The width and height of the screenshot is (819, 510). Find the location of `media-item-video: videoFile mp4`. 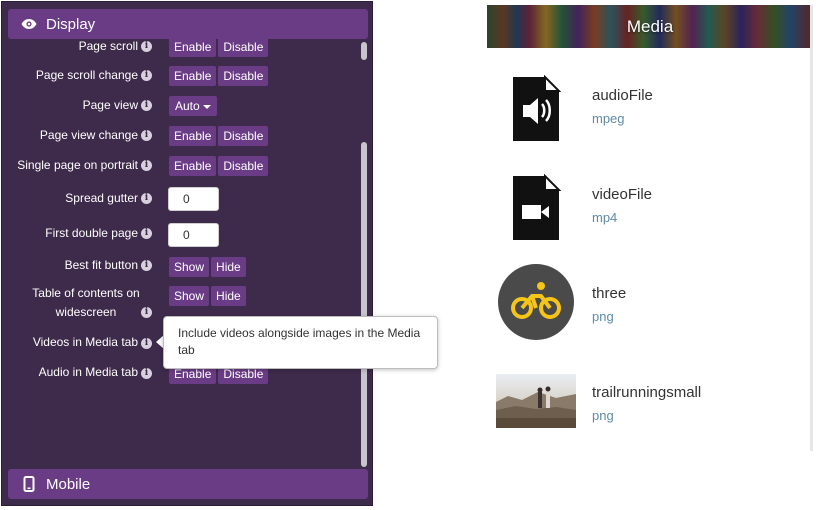

media-item-video: videoFile mp4 is located at coordinates (648, 208).